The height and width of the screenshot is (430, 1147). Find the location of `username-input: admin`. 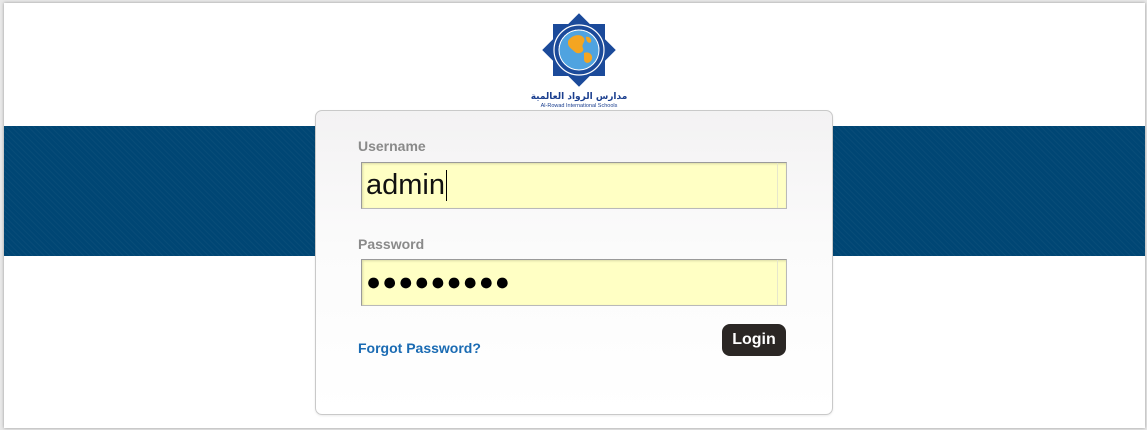

username-input: admin is located at coordinates (574, 185).